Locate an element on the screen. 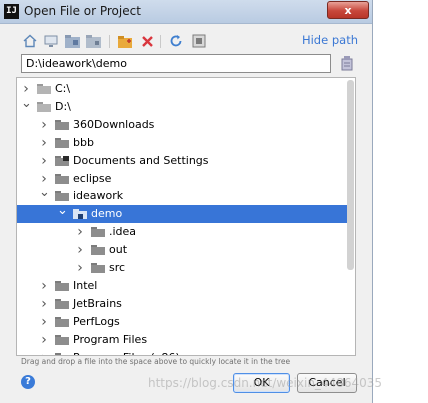  help-icon: ? is located at coordinates (28, 382).